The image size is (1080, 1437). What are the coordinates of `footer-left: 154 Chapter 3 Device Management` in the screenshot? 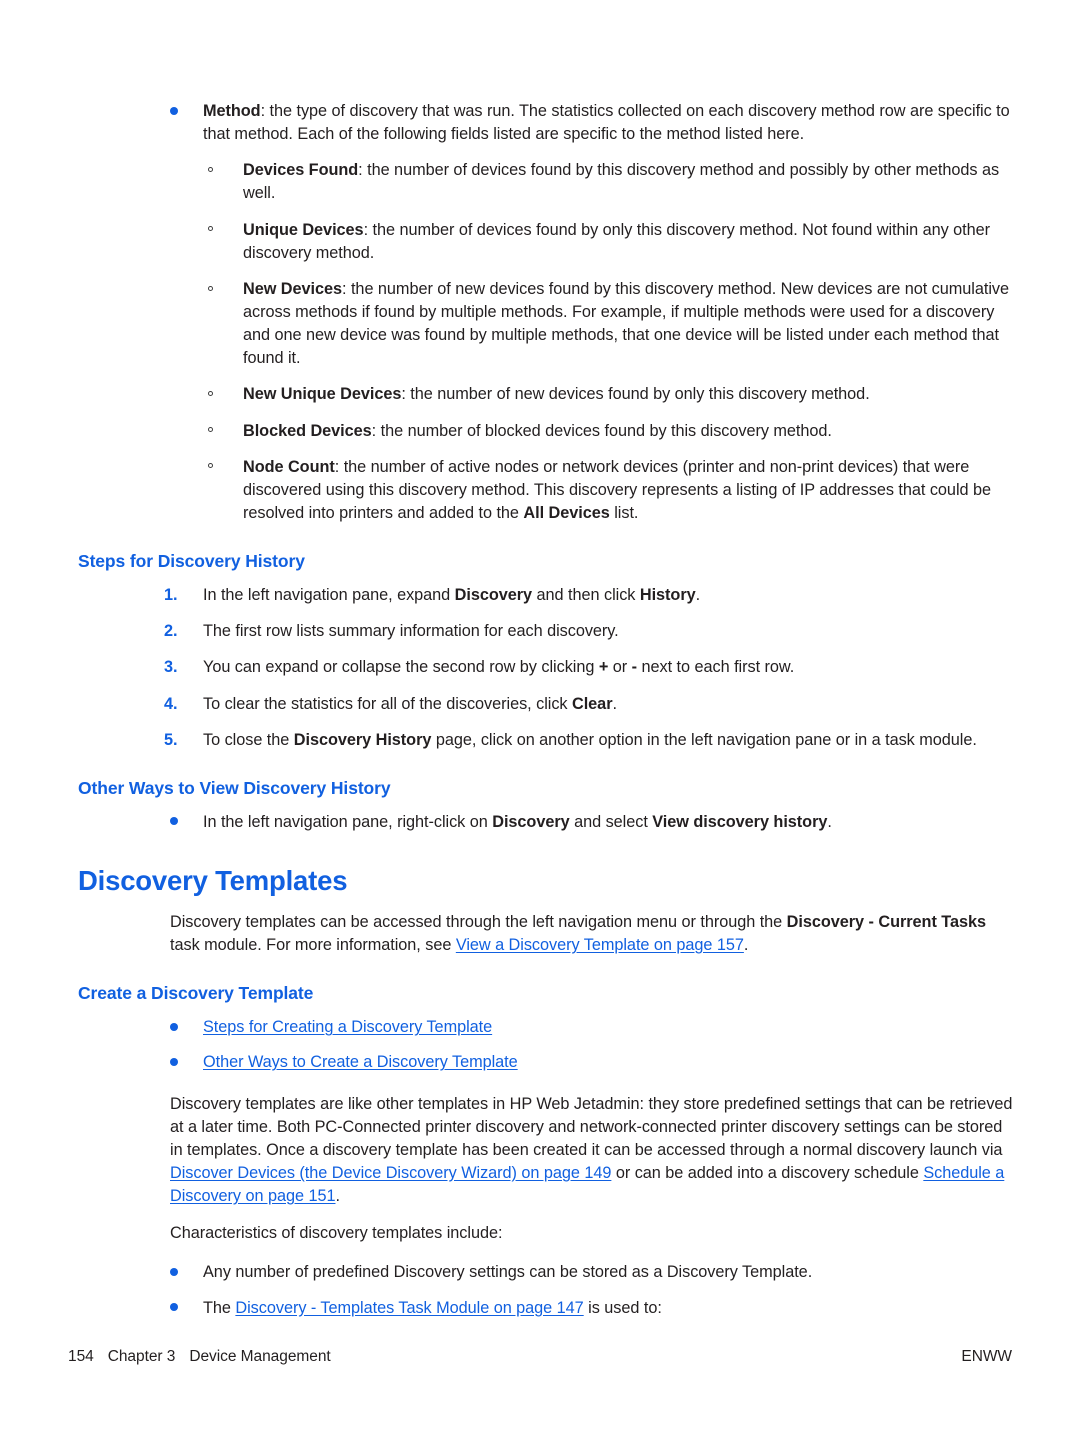 It's located at (199, 1357).